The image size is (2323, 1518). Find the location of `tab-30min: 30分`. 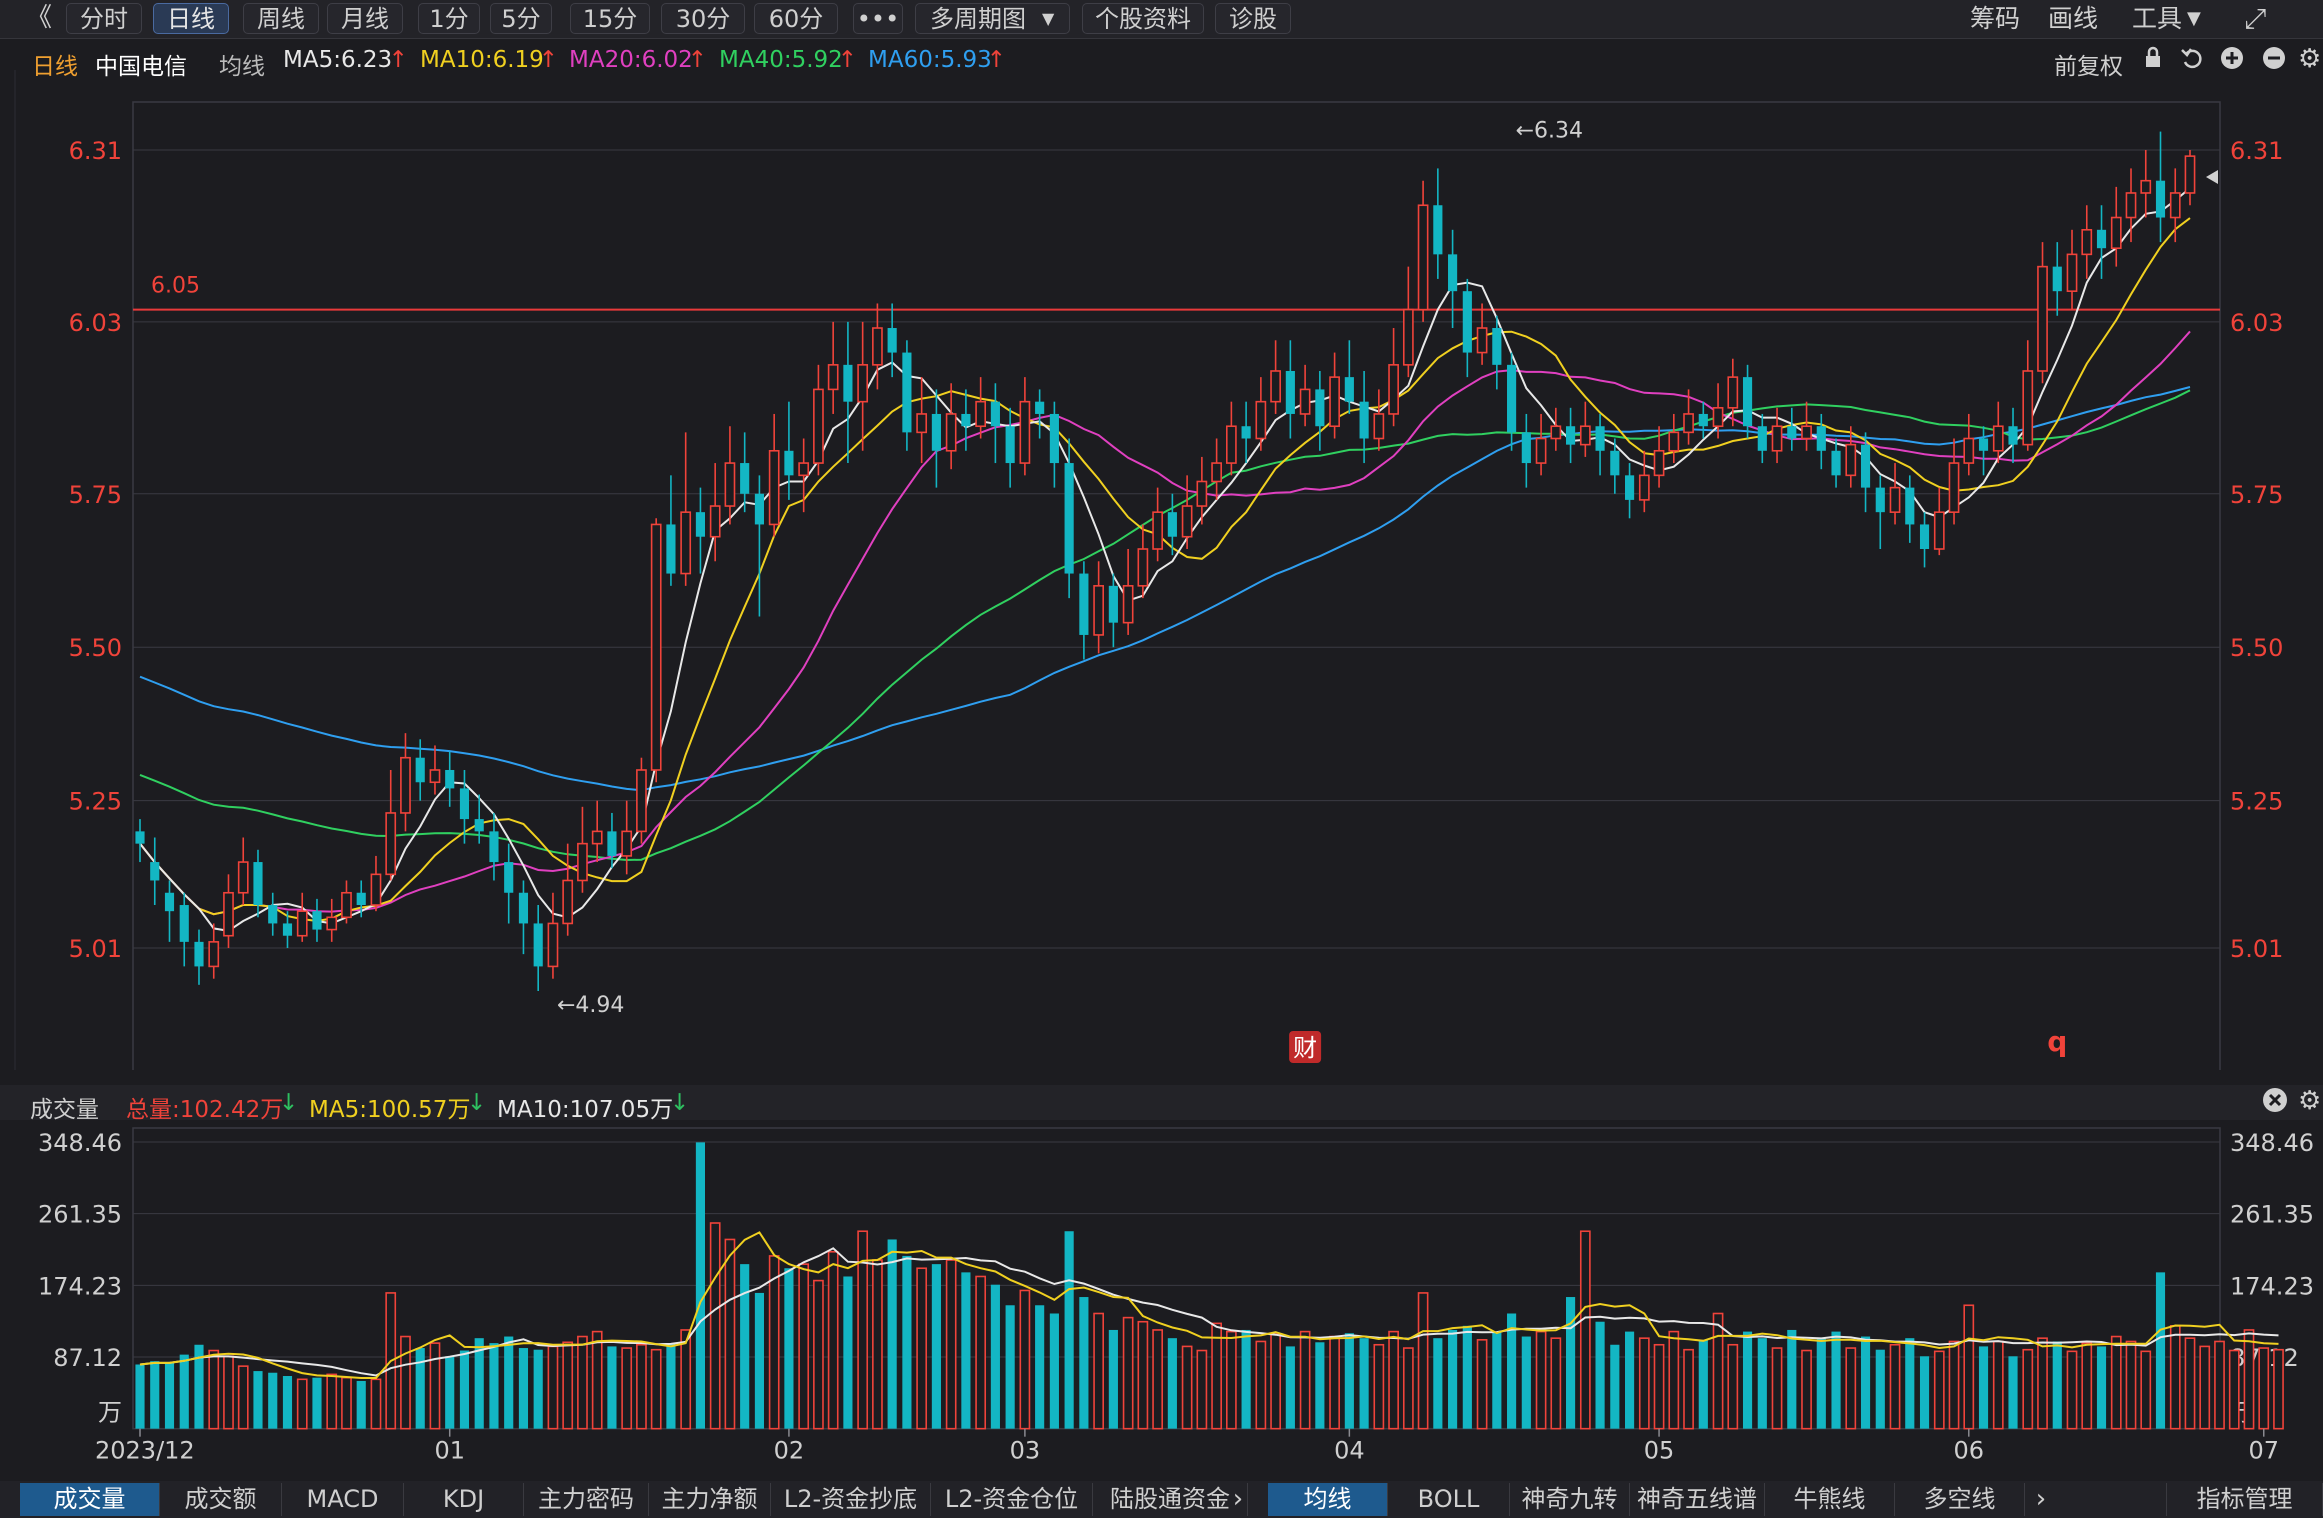

tab-30min: 30分 is located at coordinates (703, 18).